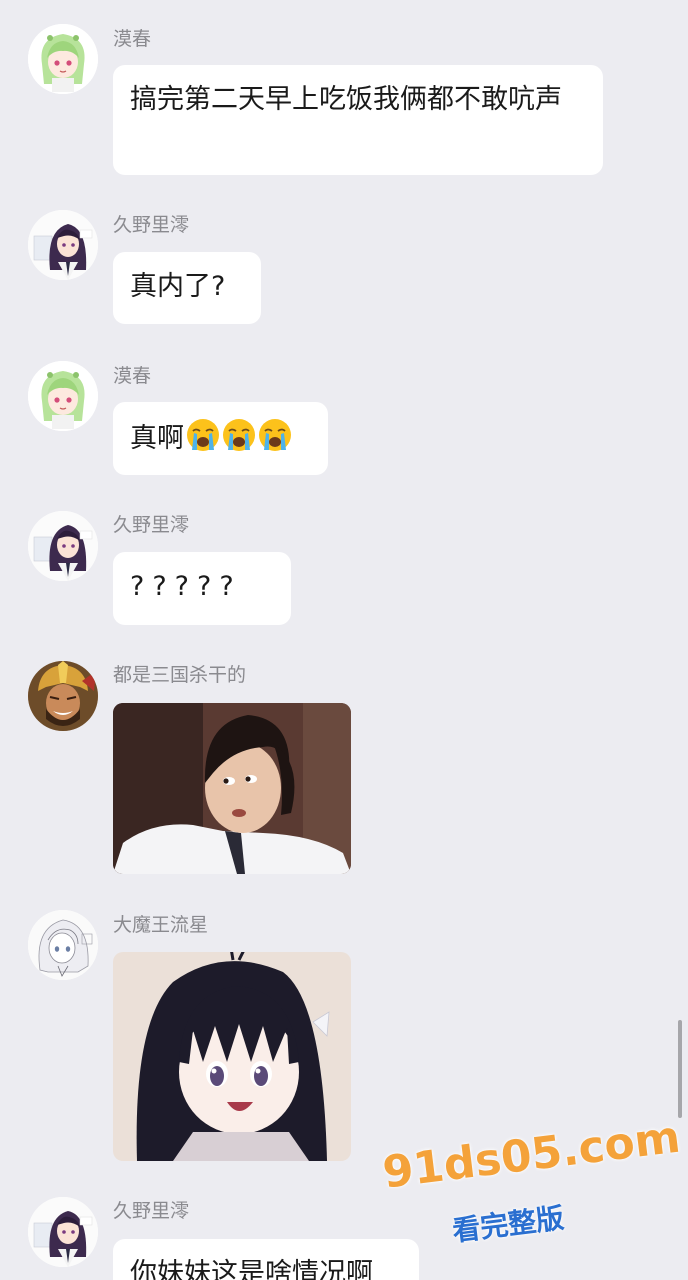 This screenshot has width=688, height=1280. What do you see at coordinates (266, 1259) in the screenshot?
I see `message-bubble: 你妹妹这是啥情况啊` at bounding box center [266, 1259].